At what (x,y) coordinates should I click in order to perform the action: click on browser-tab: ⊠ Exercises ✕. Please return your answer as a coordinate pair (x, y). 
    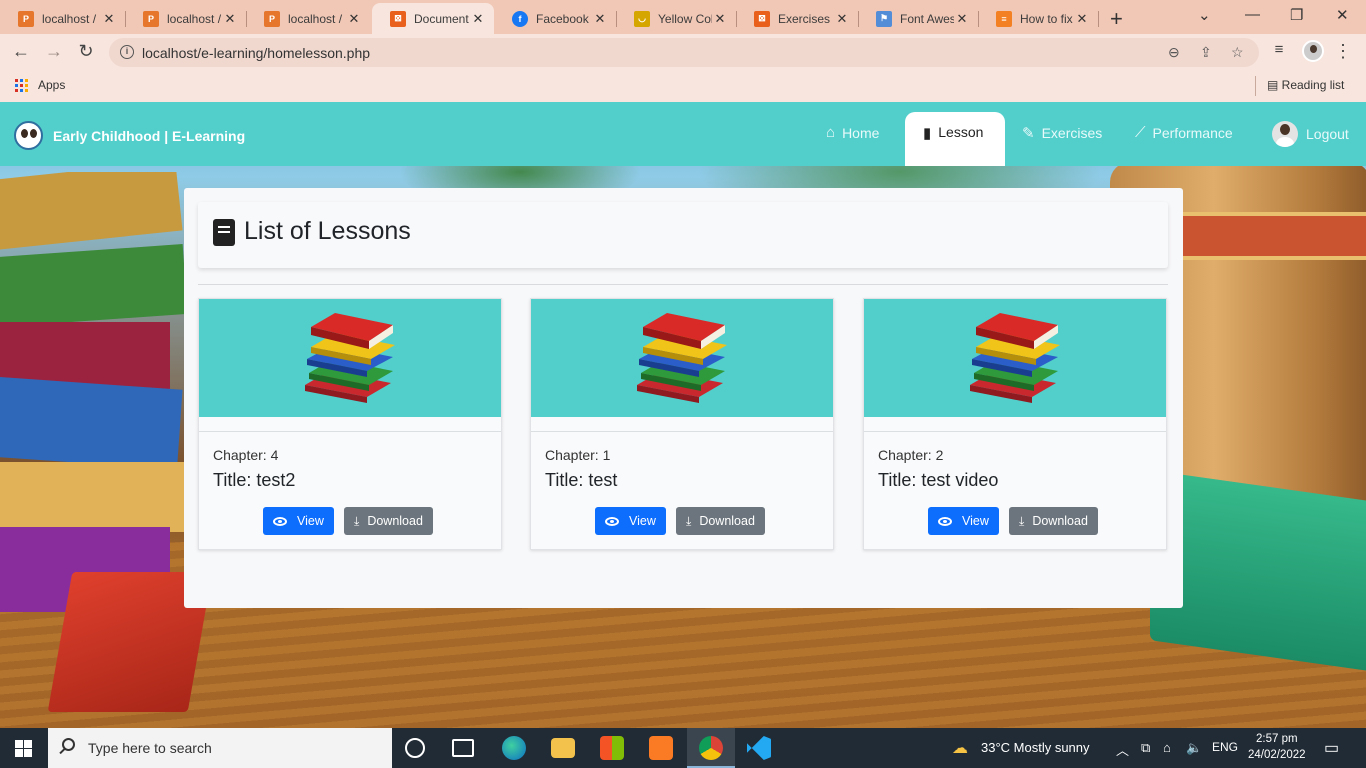
    Looking at the image, I should click on (797, 18).